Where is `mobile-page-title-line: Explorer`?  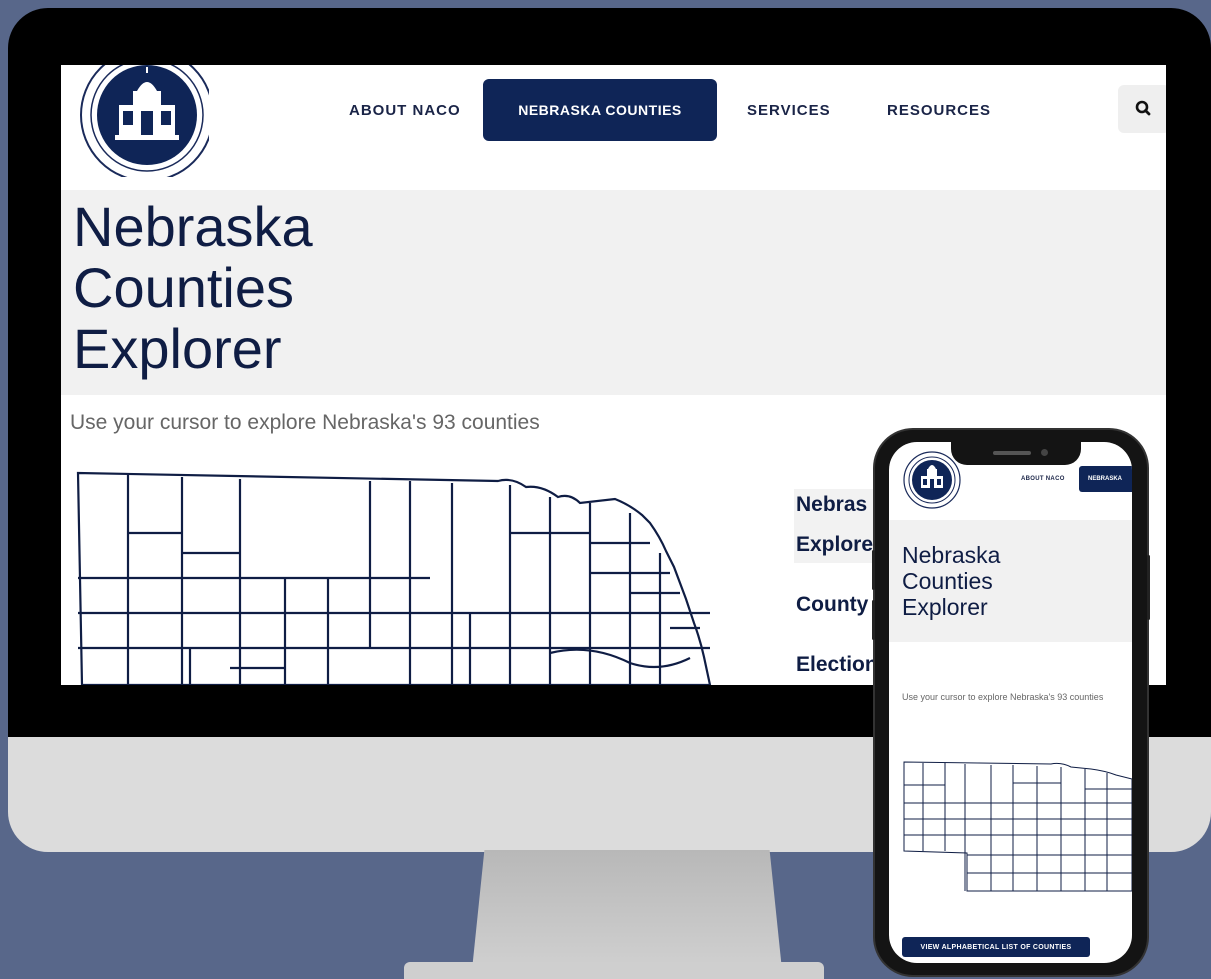 mobile-page-title-line: Explorer is located at coordinates (945, 607).